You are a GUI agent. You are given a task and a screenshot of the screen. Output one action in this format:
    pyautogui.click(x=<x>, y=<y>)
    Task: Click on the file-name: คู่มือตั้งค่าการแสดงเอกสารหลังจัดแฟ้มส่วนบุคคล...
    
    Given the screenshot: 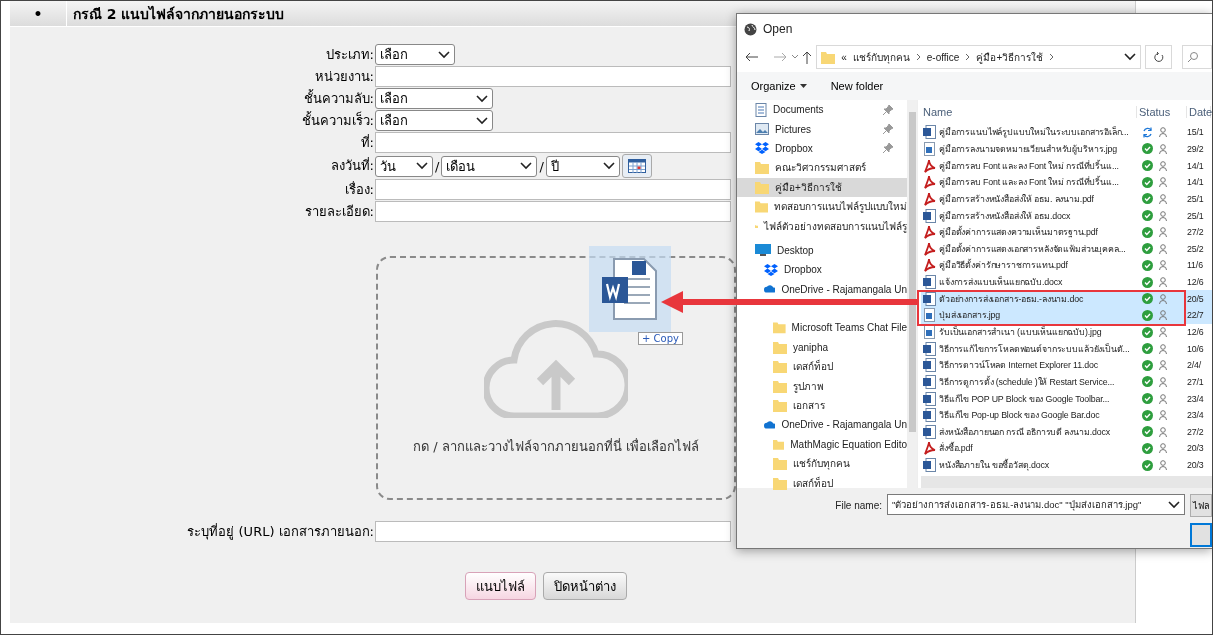 What is the action you would take?
    pyautogui.click(x=1032, y=249)
    